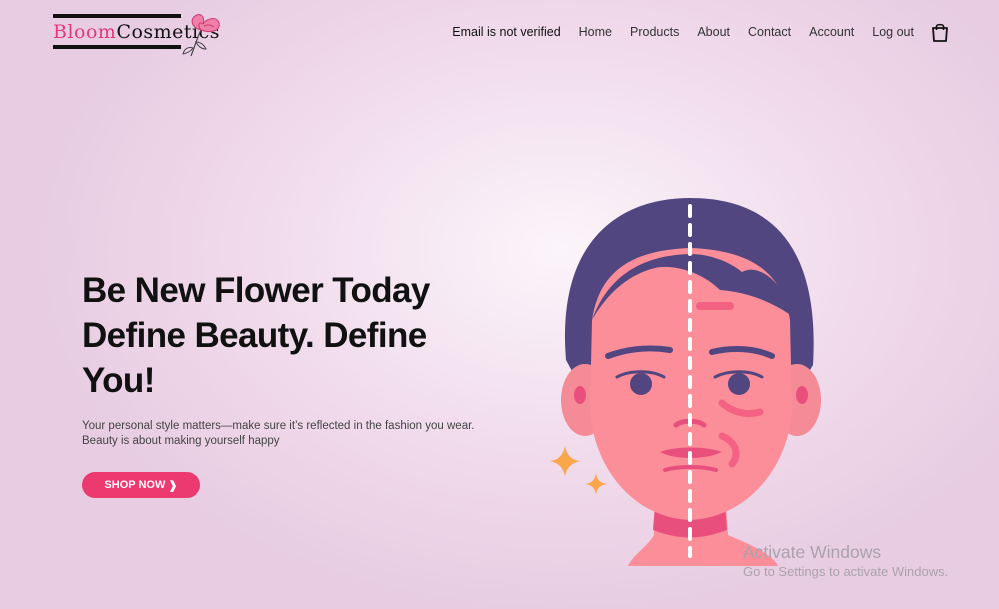 The width and height of the screenshot is (999, 609). Describe the element at coordinates (595, 32) in the screenshot. I see `nav-home-link: Home` at that location.